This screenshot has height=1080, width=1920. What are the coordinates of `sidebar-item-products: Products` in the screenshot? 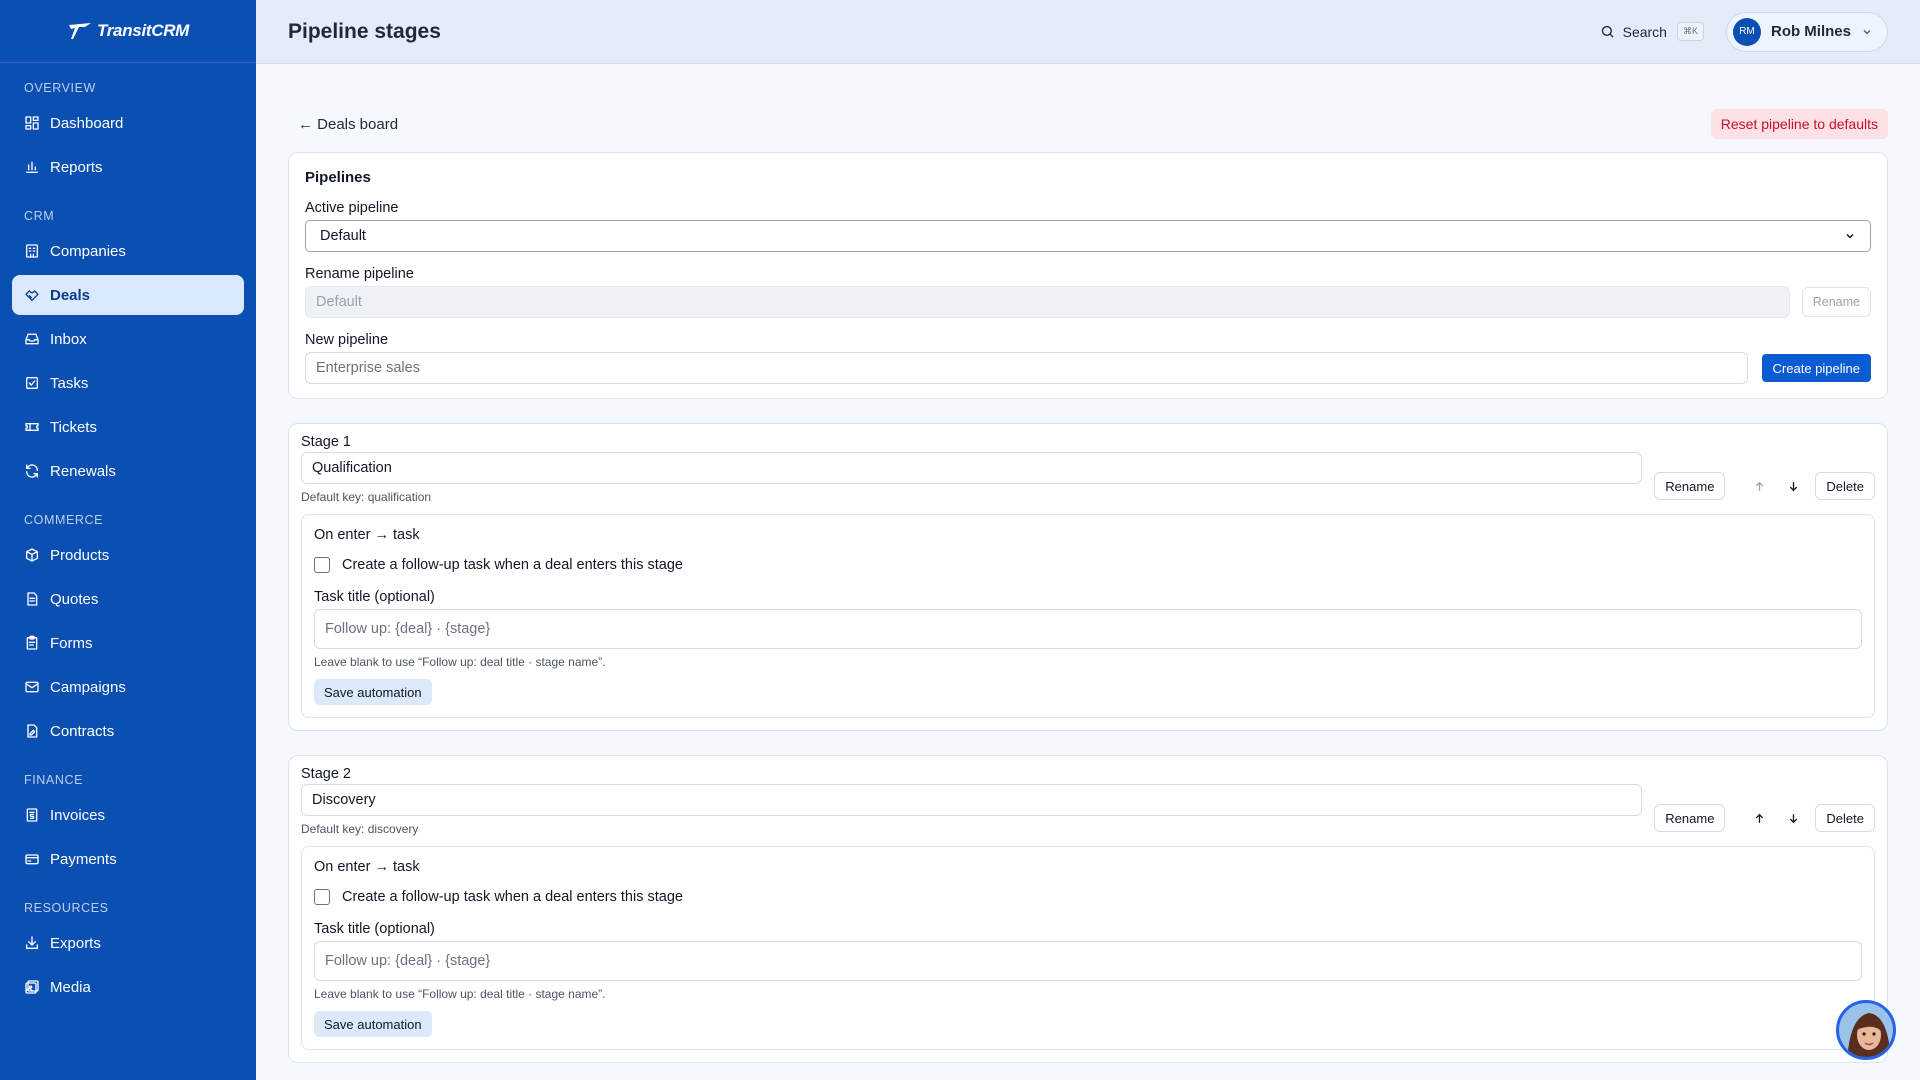 It's located at (128, 555).